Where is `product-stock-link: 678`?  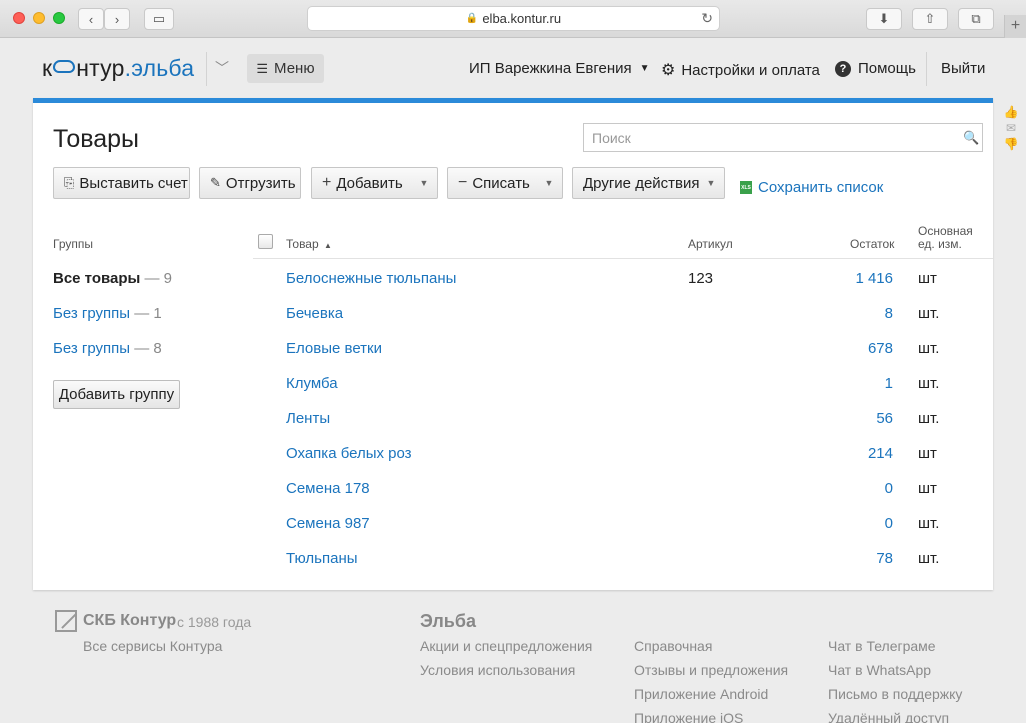
product-stock-link: 678 is located at coordinates (880, 348).